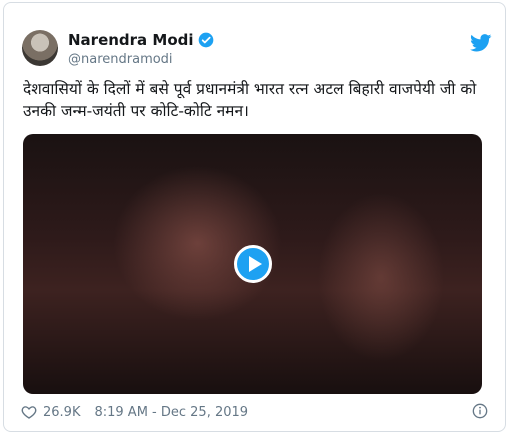 The image size is (512, 436). I want to click on avatar, so click(40, 48).